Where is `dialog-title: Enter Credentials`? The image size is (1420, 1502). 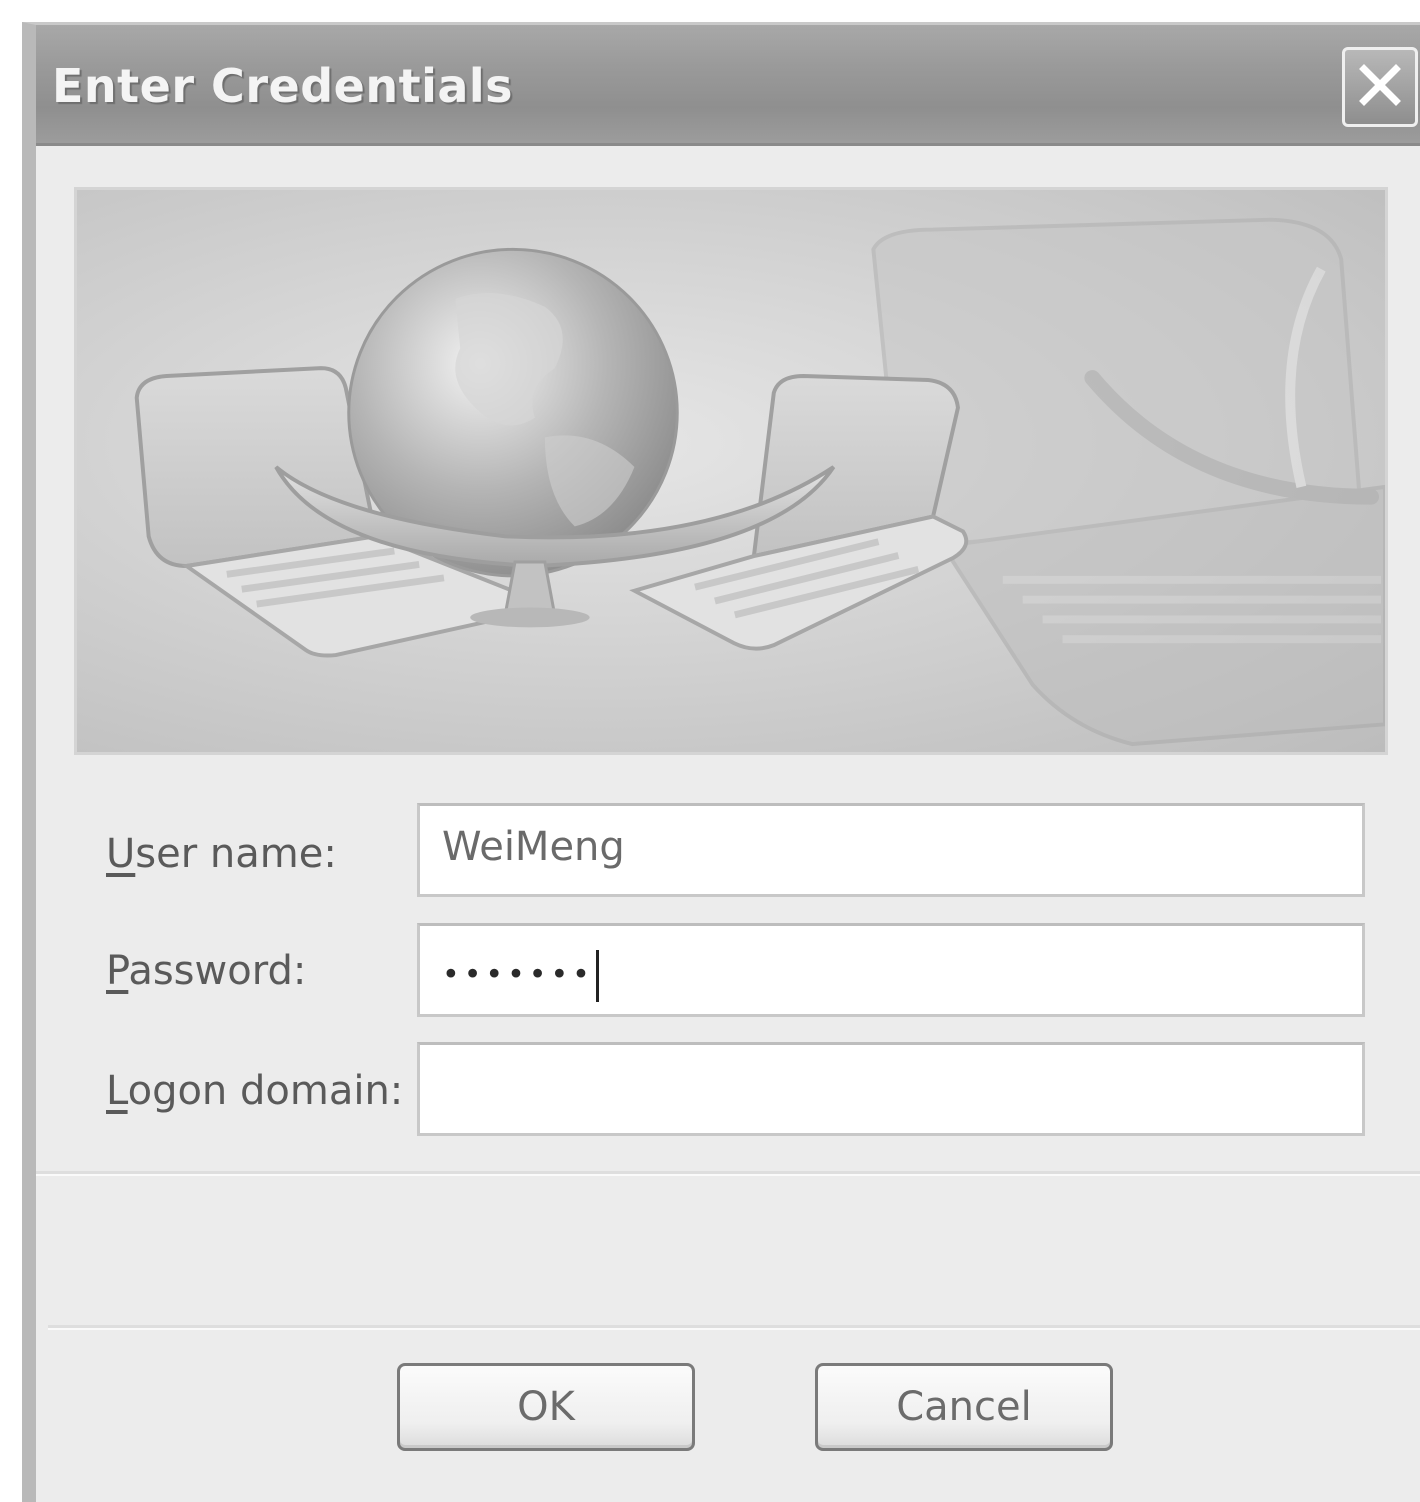 dialog-title: Enter Credentials is located at coordinates (283, 86).